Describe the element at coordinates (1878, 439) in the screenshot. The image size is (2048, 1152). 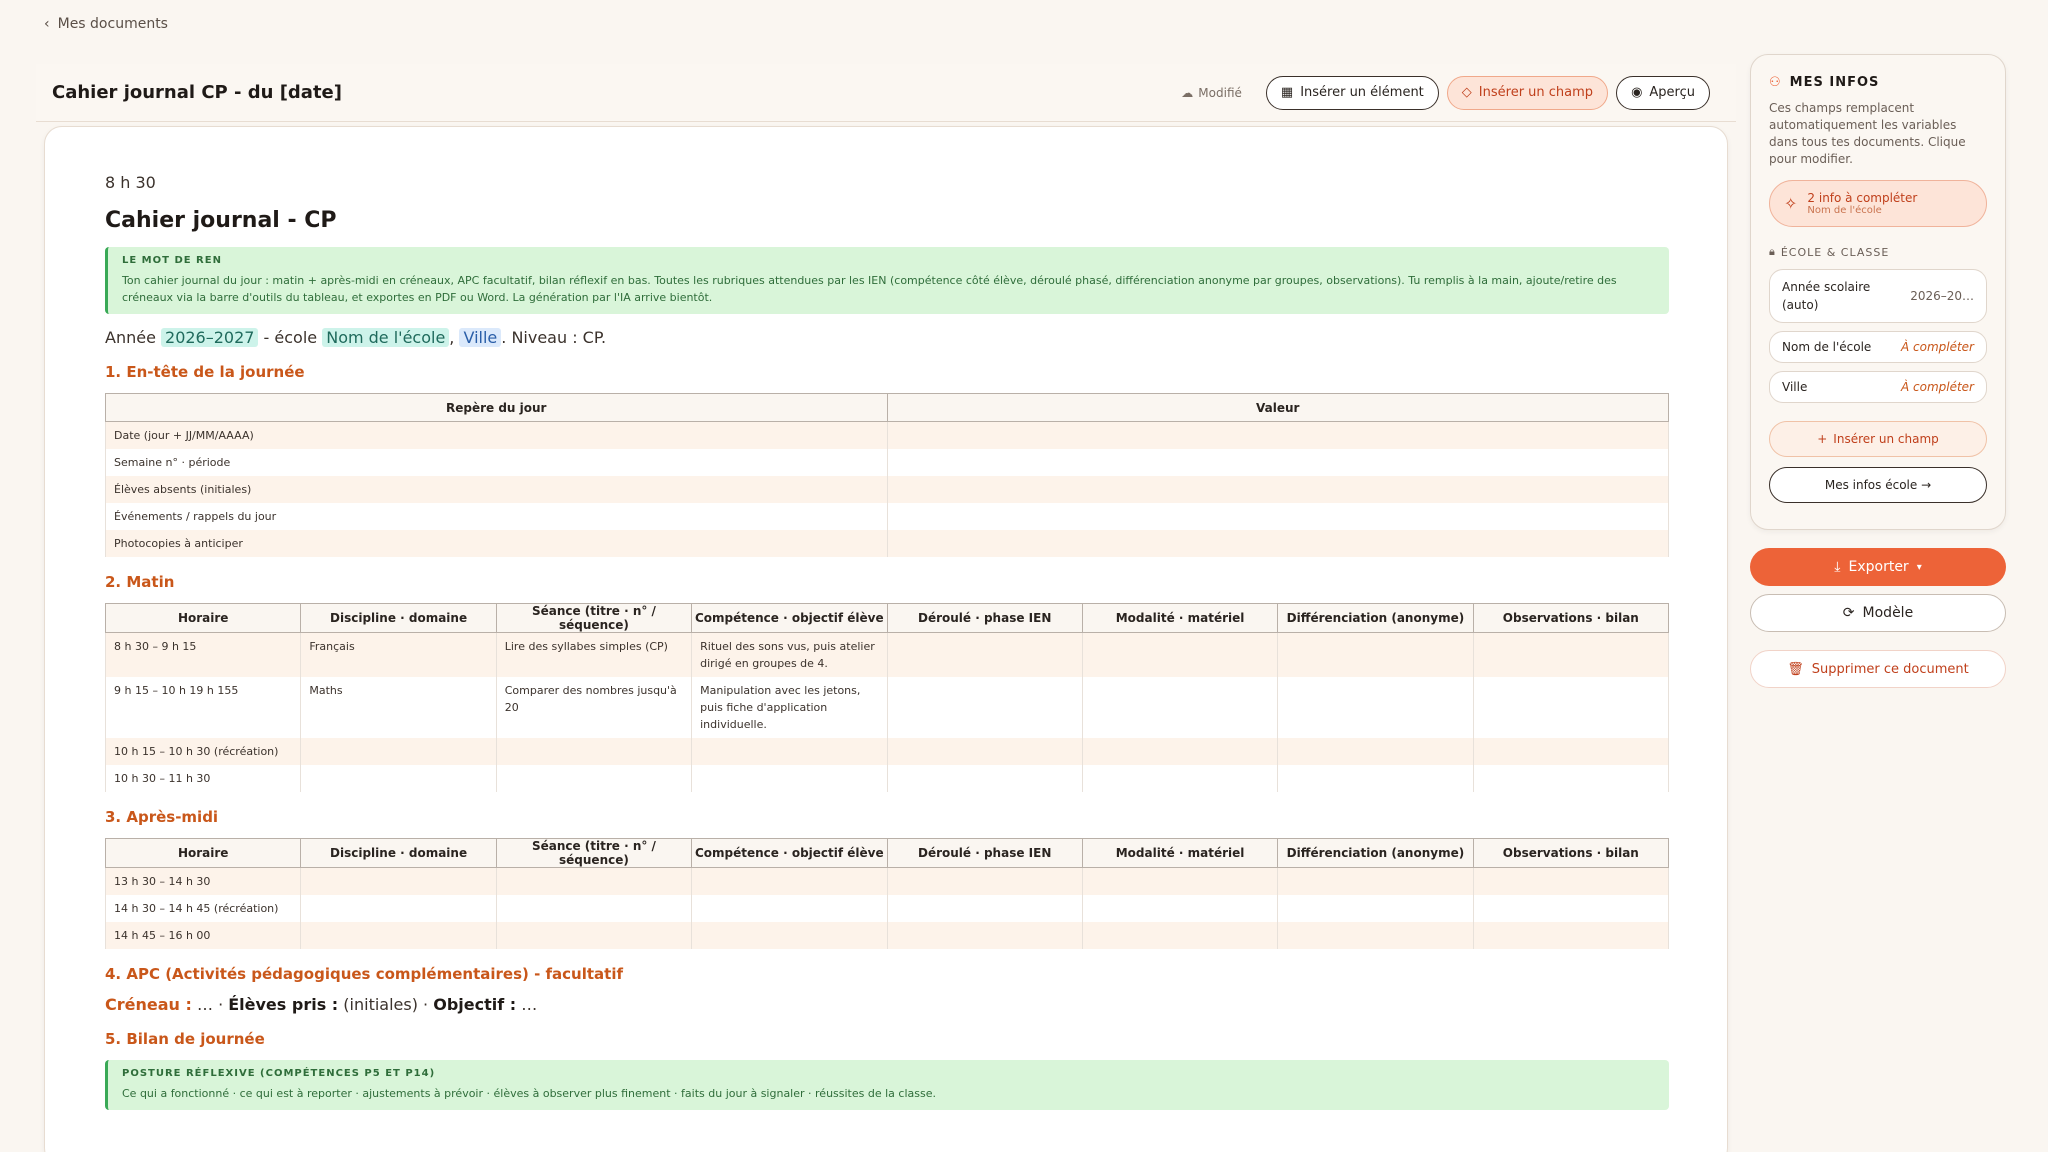
I see `sidebar-insert-field-button: + Insérer un champ` at that location.